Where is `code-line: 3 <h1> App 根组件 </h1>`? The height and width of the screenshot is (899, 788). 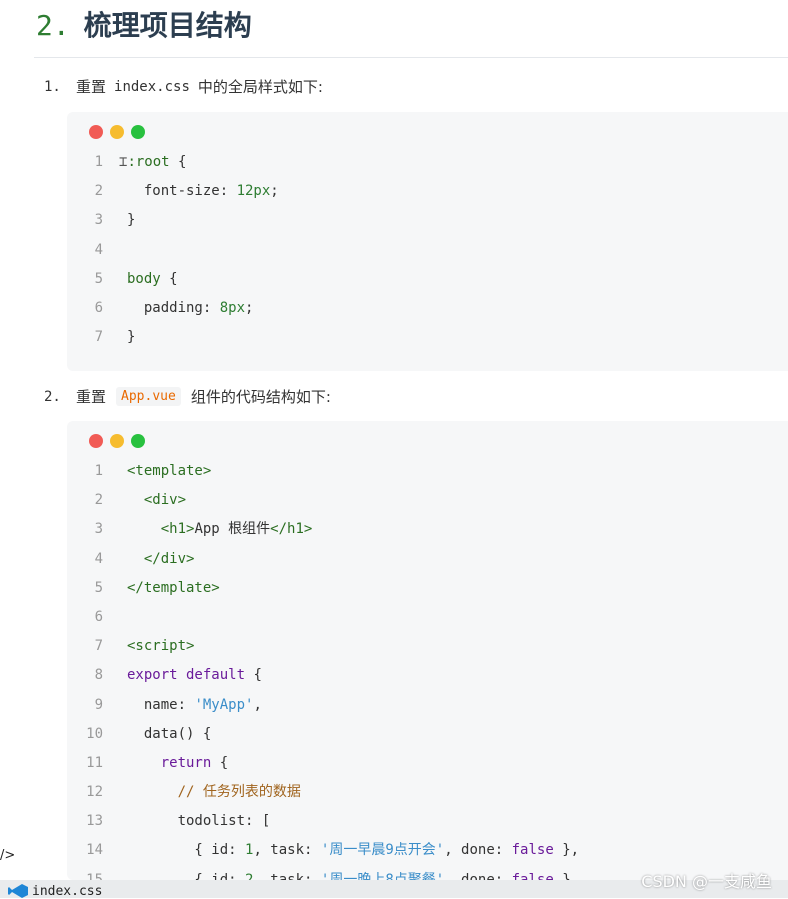
code-line: 3 <h1> App 根组件 </h1> is located at coordinates (323, 529).